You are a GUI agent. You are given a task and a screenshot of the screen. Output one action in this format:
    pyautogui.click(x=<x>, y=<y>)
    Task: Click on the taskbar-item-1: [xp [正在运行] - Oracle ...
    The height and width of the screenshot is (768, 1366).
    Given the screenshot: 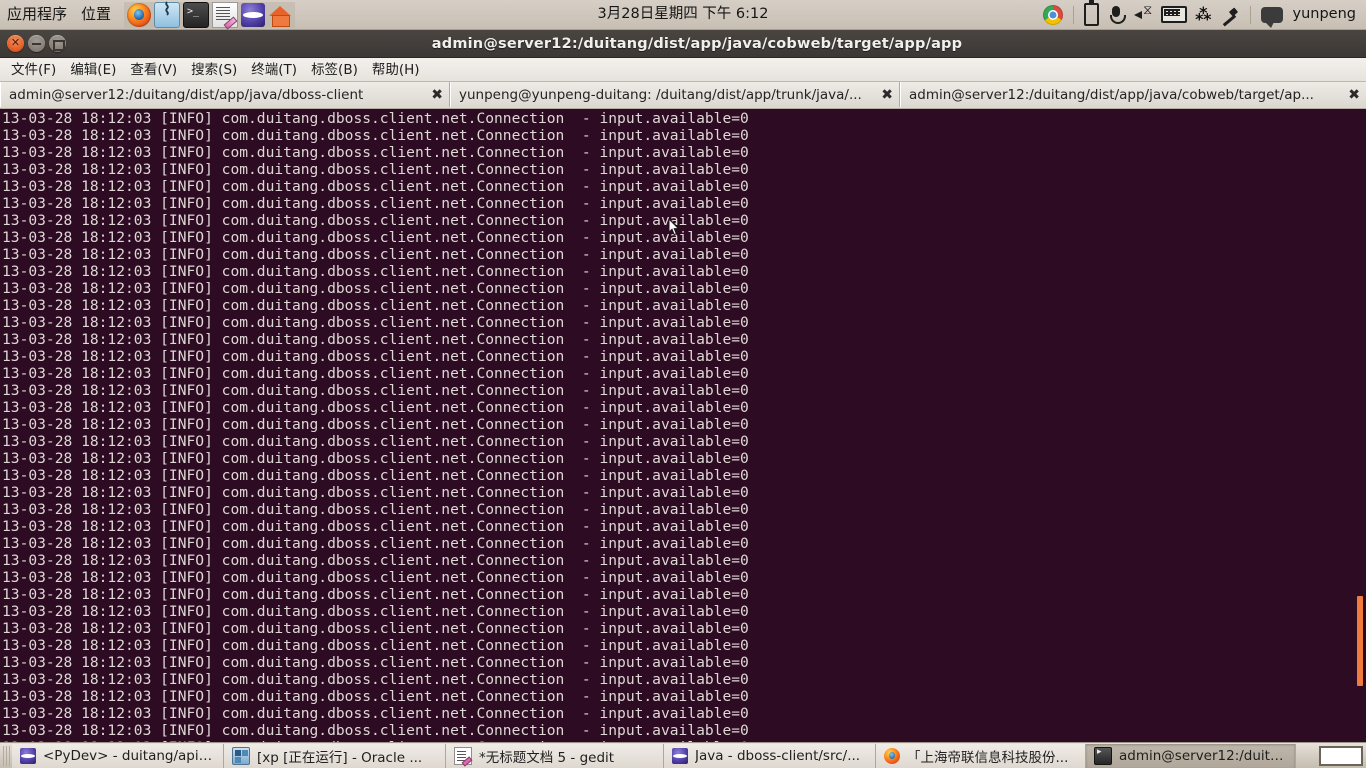 What is the action you would take?
    pyautogui.click(x=335, y=755)
    